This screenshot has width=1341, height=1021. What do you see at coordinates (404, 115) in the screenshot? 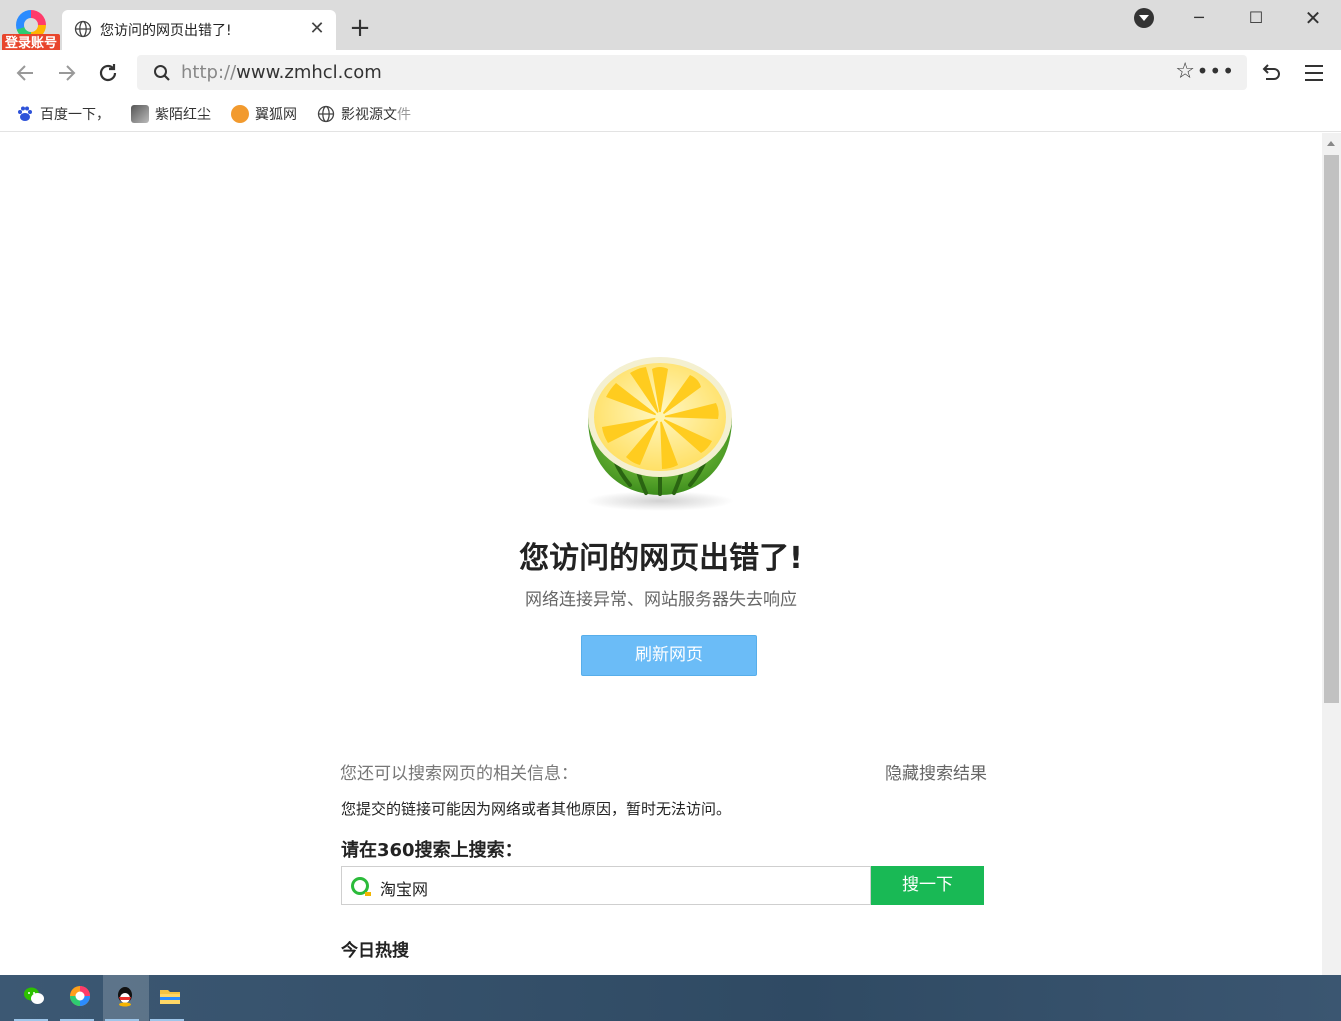
I see `bookmark-label-faded: 件` at bounding box center [404, 115].